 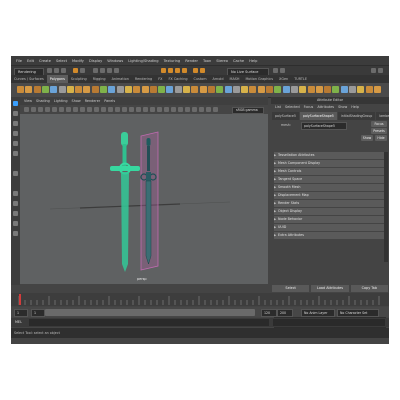 What do you see at coordinates (29, 79) in the screenshot?
I see `shelf-tab-curves-surfaces: Curves / Surfaces` at bounding box center [29, 79].